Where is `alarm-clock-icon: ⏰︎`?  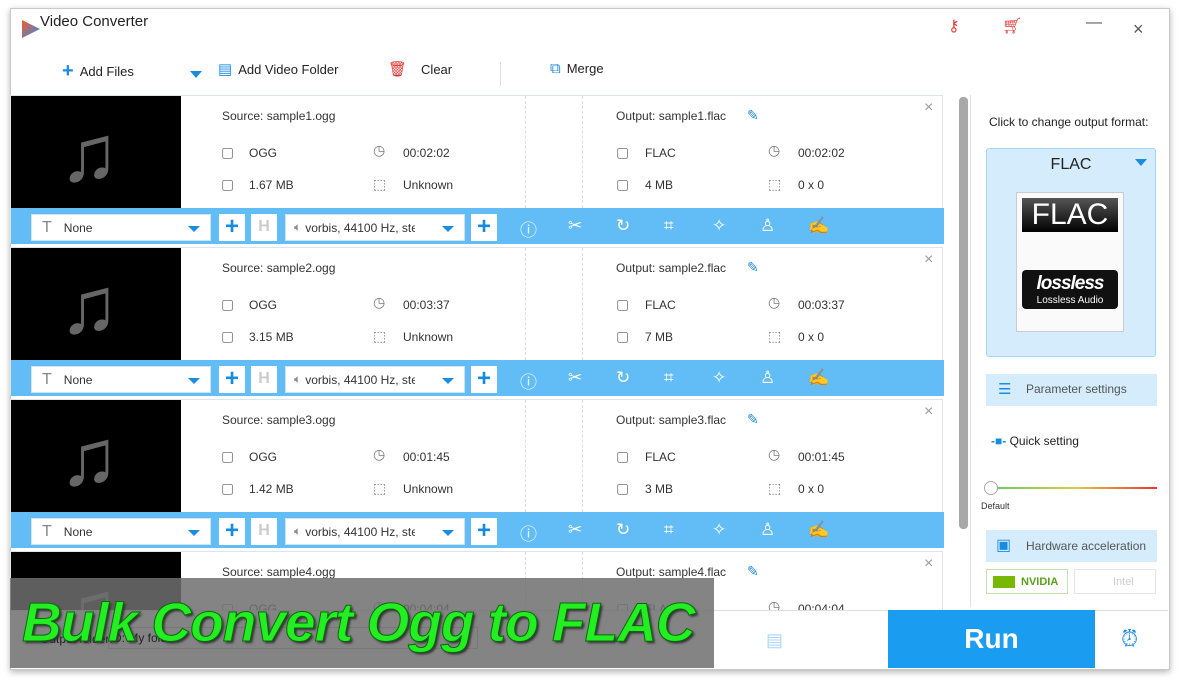
alarm-clock-icon: ⏰︎ is located at coordinates (1129, 639).